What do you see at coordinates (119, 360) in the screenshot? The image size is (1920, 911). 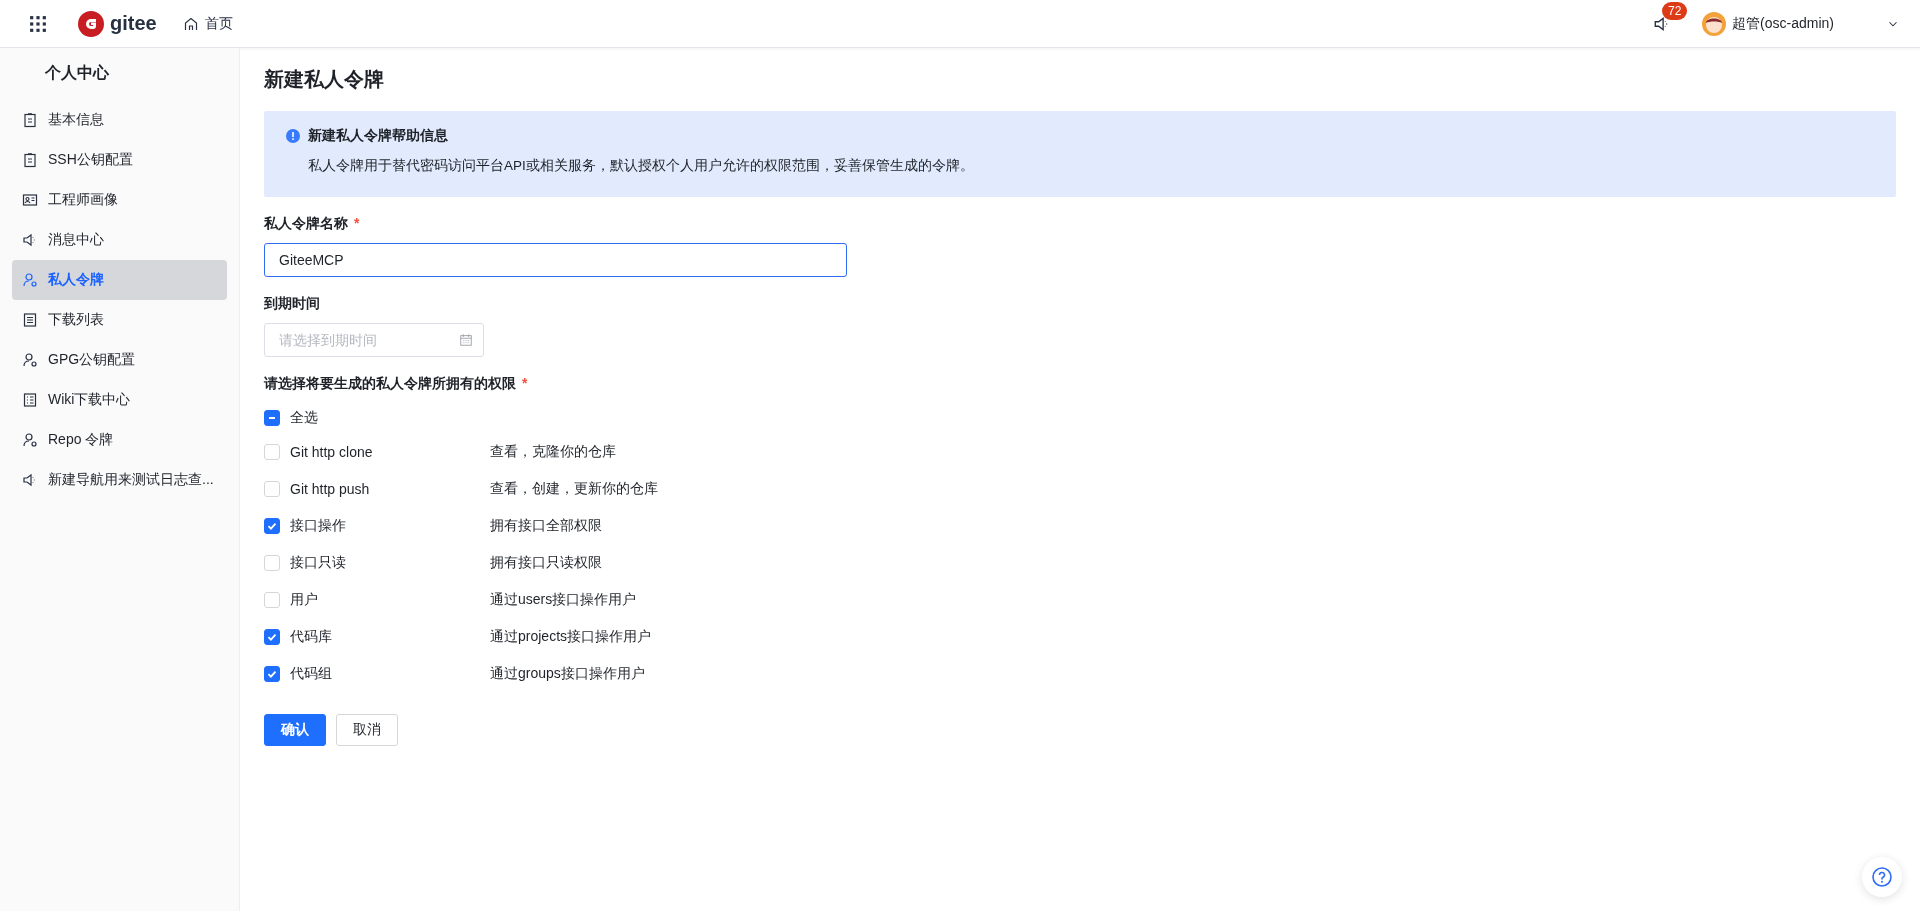 I see `sidebar-item: GPG公钥配置` at bounding box center [119, 360].